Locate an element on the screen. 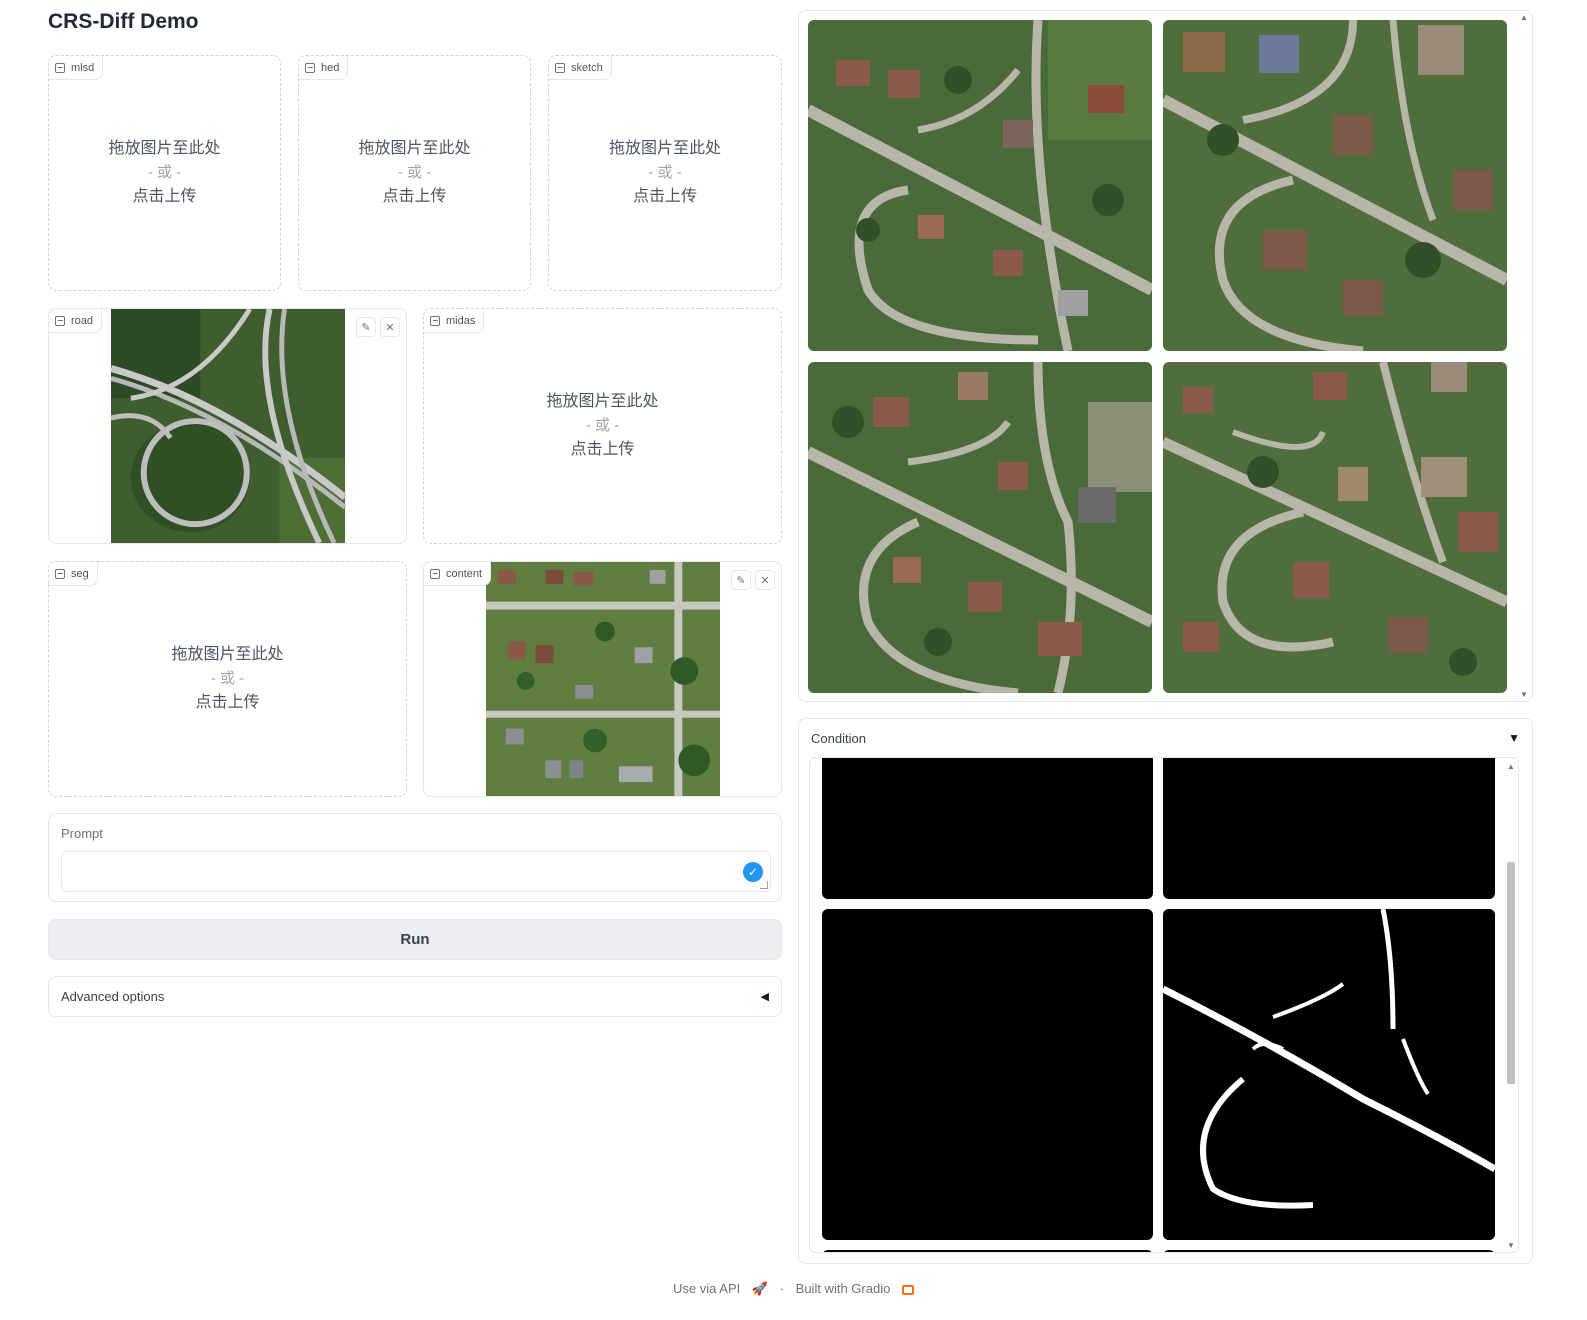 The width and height of the screenshot is (1587, 1320). road-upload: road ✎ ✕ is located at coordinates (227, 426).